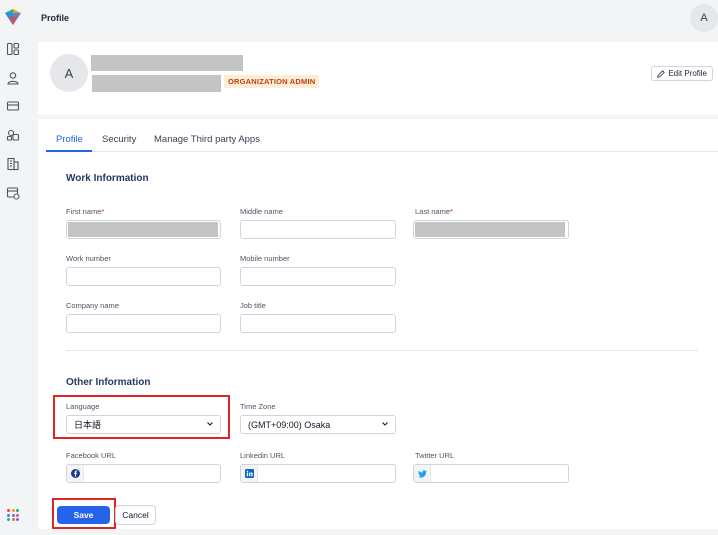 The width and height of the screenshot is (718, 535). Describe the element at coordinates (69, 139) in the screenshot. I see `tab-profile: Profile` at that location.